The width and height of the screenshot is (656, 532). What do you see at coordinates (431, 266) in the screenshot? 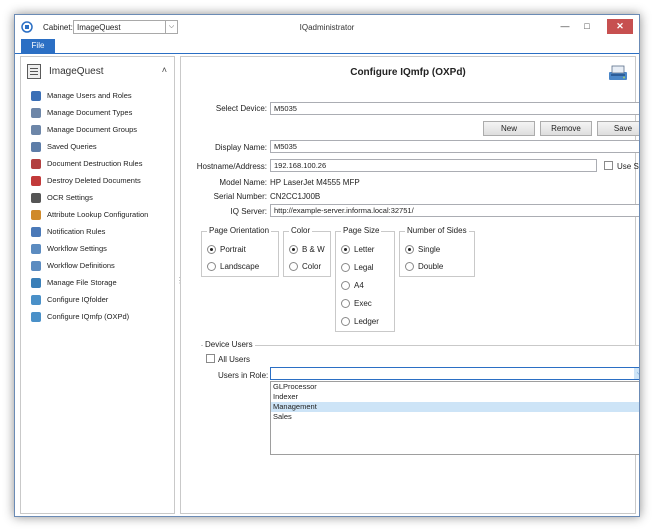
I see `double-label: Double` at bounding box center [431, 266].